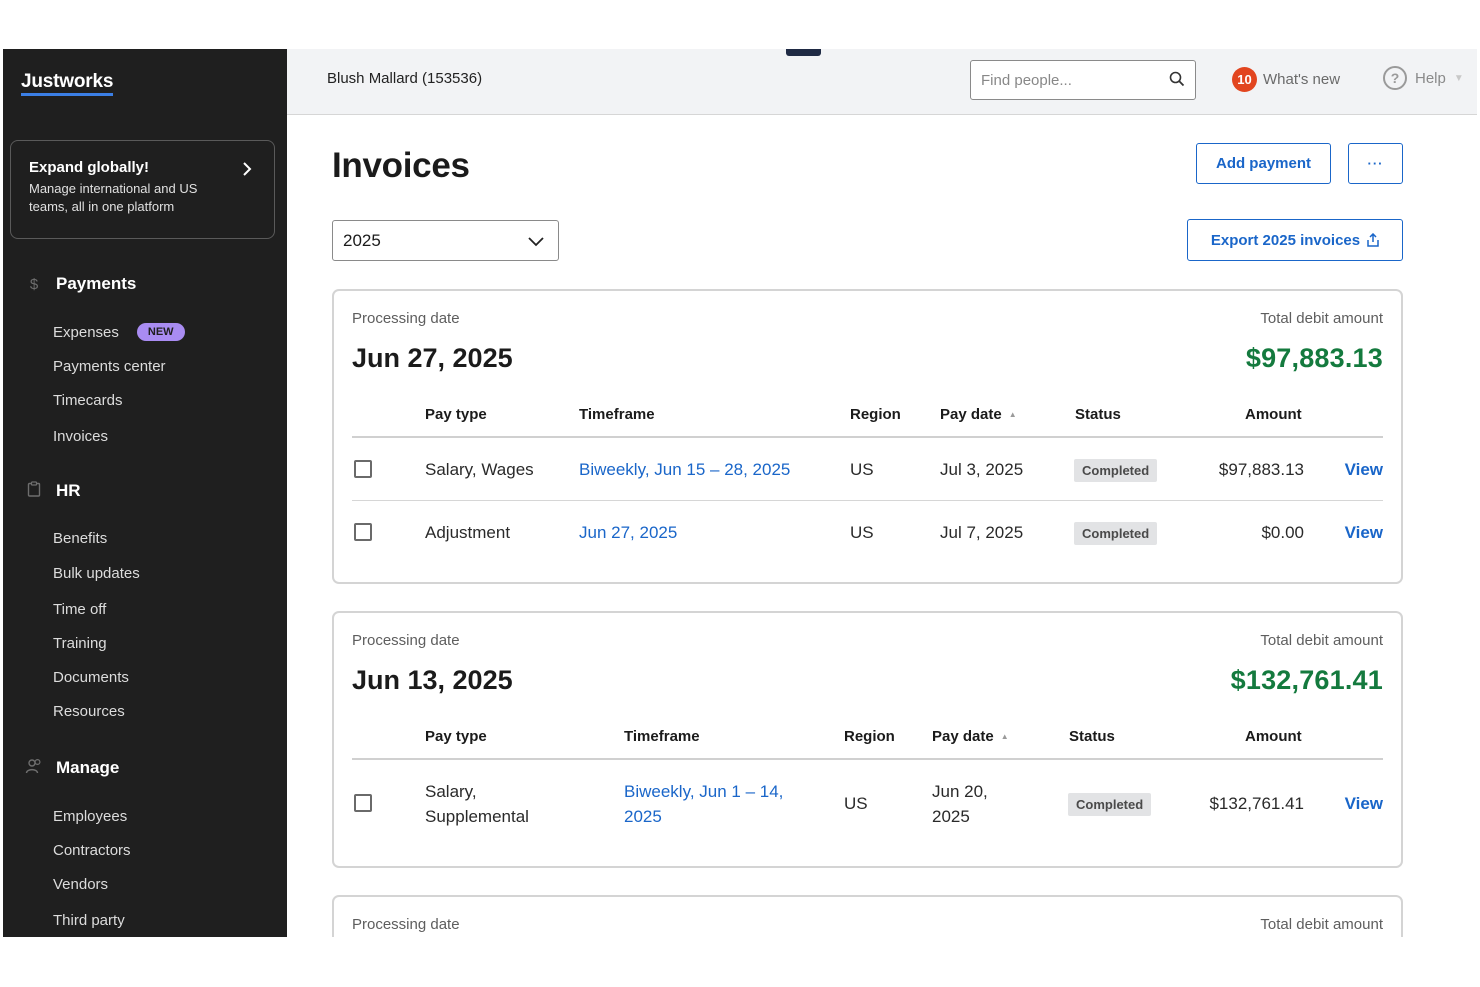 The width and height of the screenshot is (1480, 987). What do you see at coordinates (160, 332) in the screenshot?
I see `new-badge: NEW` at bounding box center [160, 332].